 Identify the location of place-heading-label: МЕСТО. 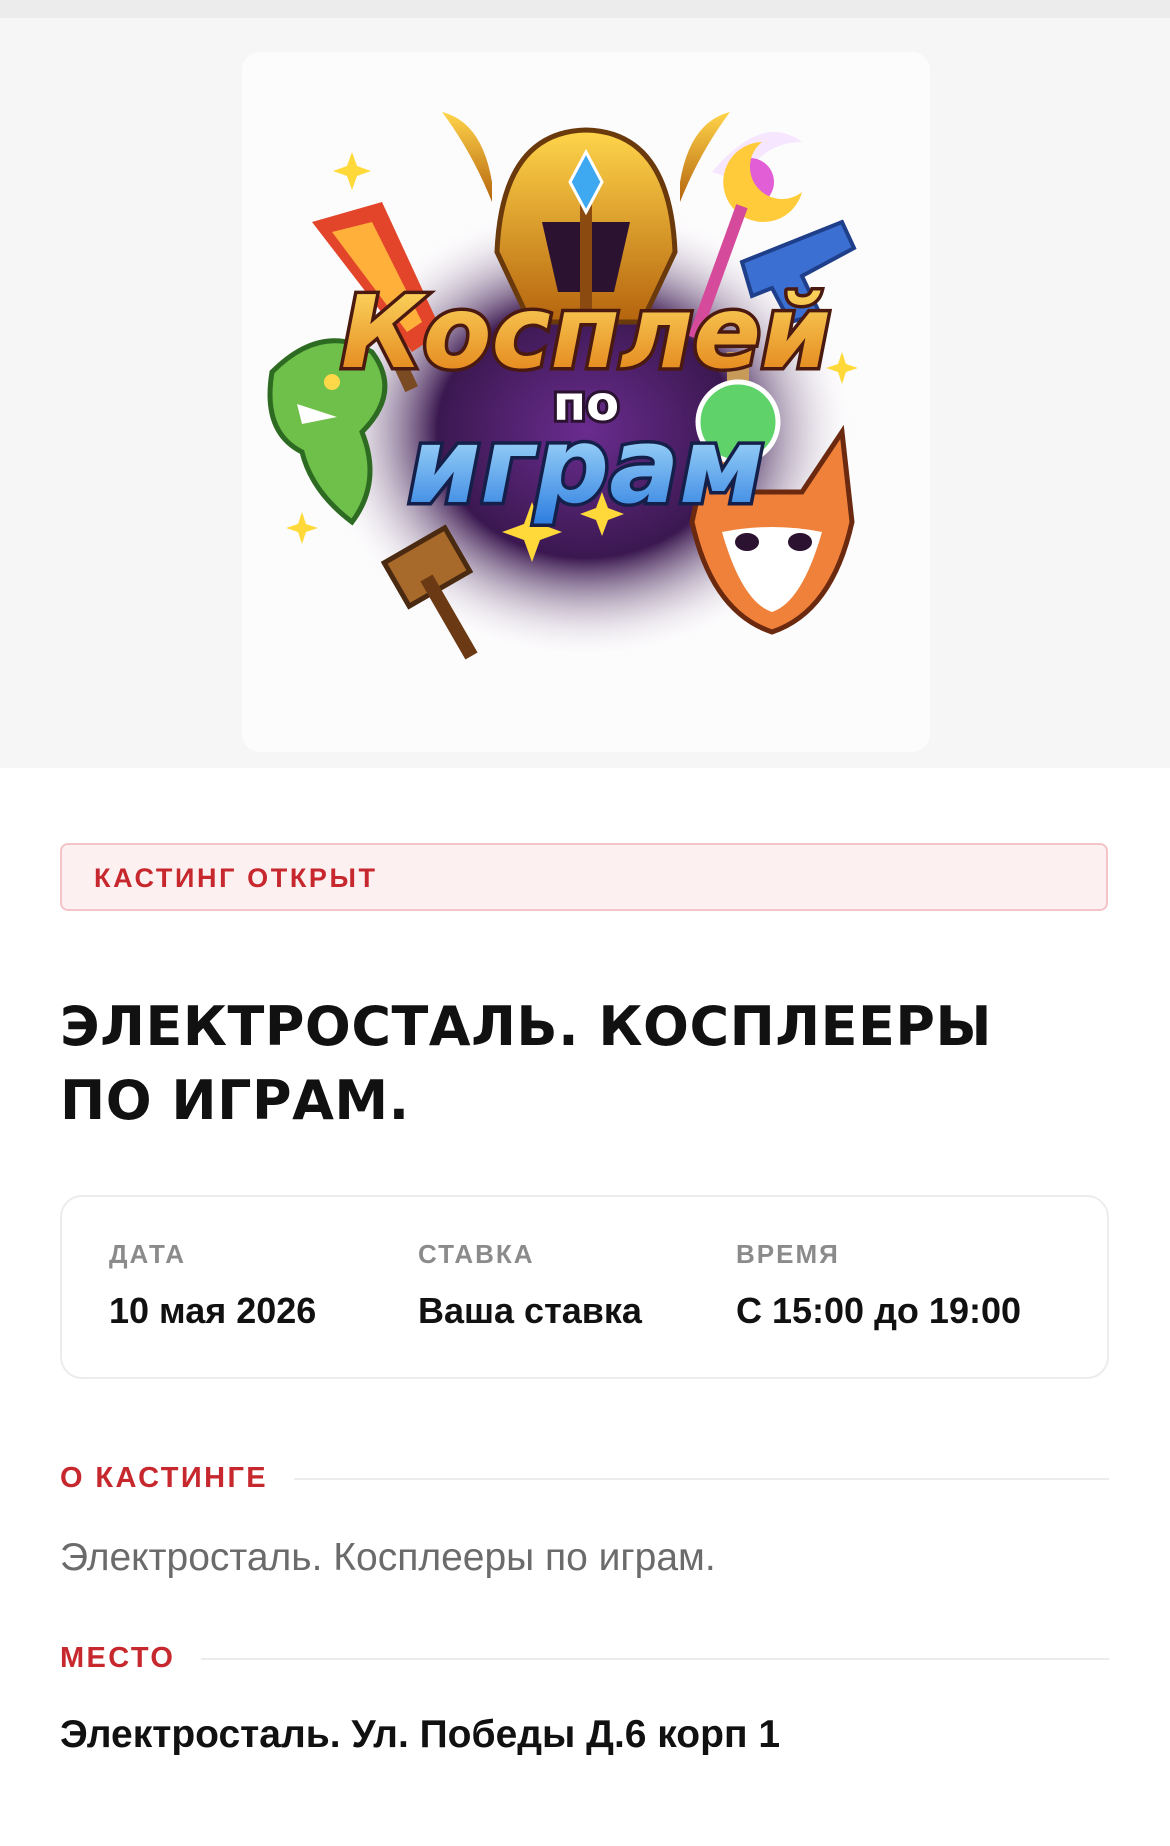
(131, 1658).